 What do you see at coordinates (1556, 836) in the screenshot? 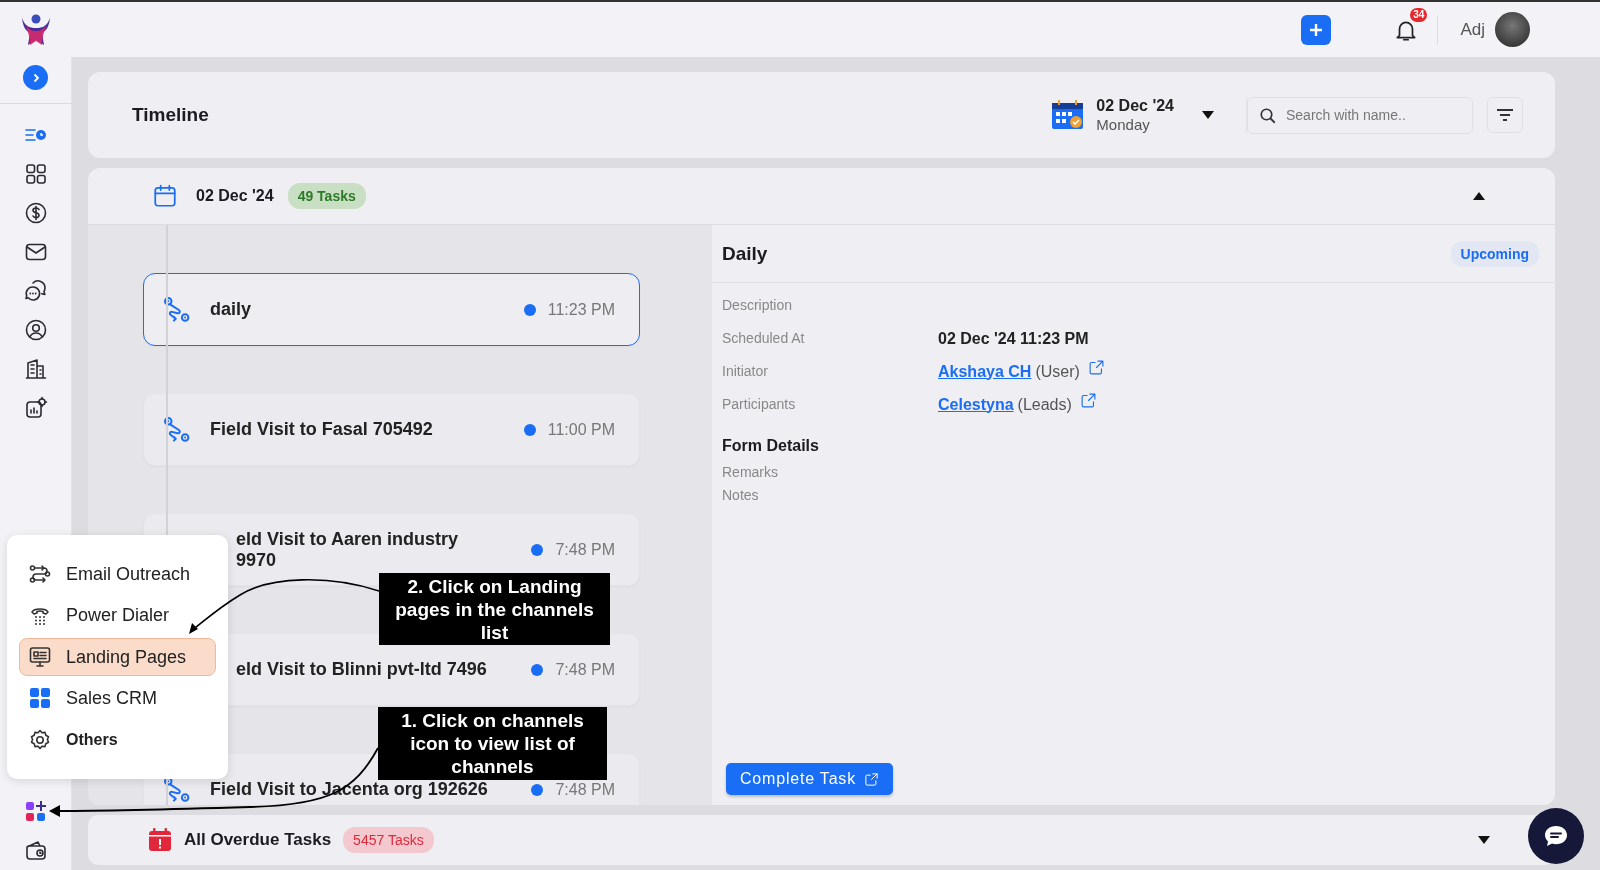
I see `chat-icon` at bounding box center [1556, 836].